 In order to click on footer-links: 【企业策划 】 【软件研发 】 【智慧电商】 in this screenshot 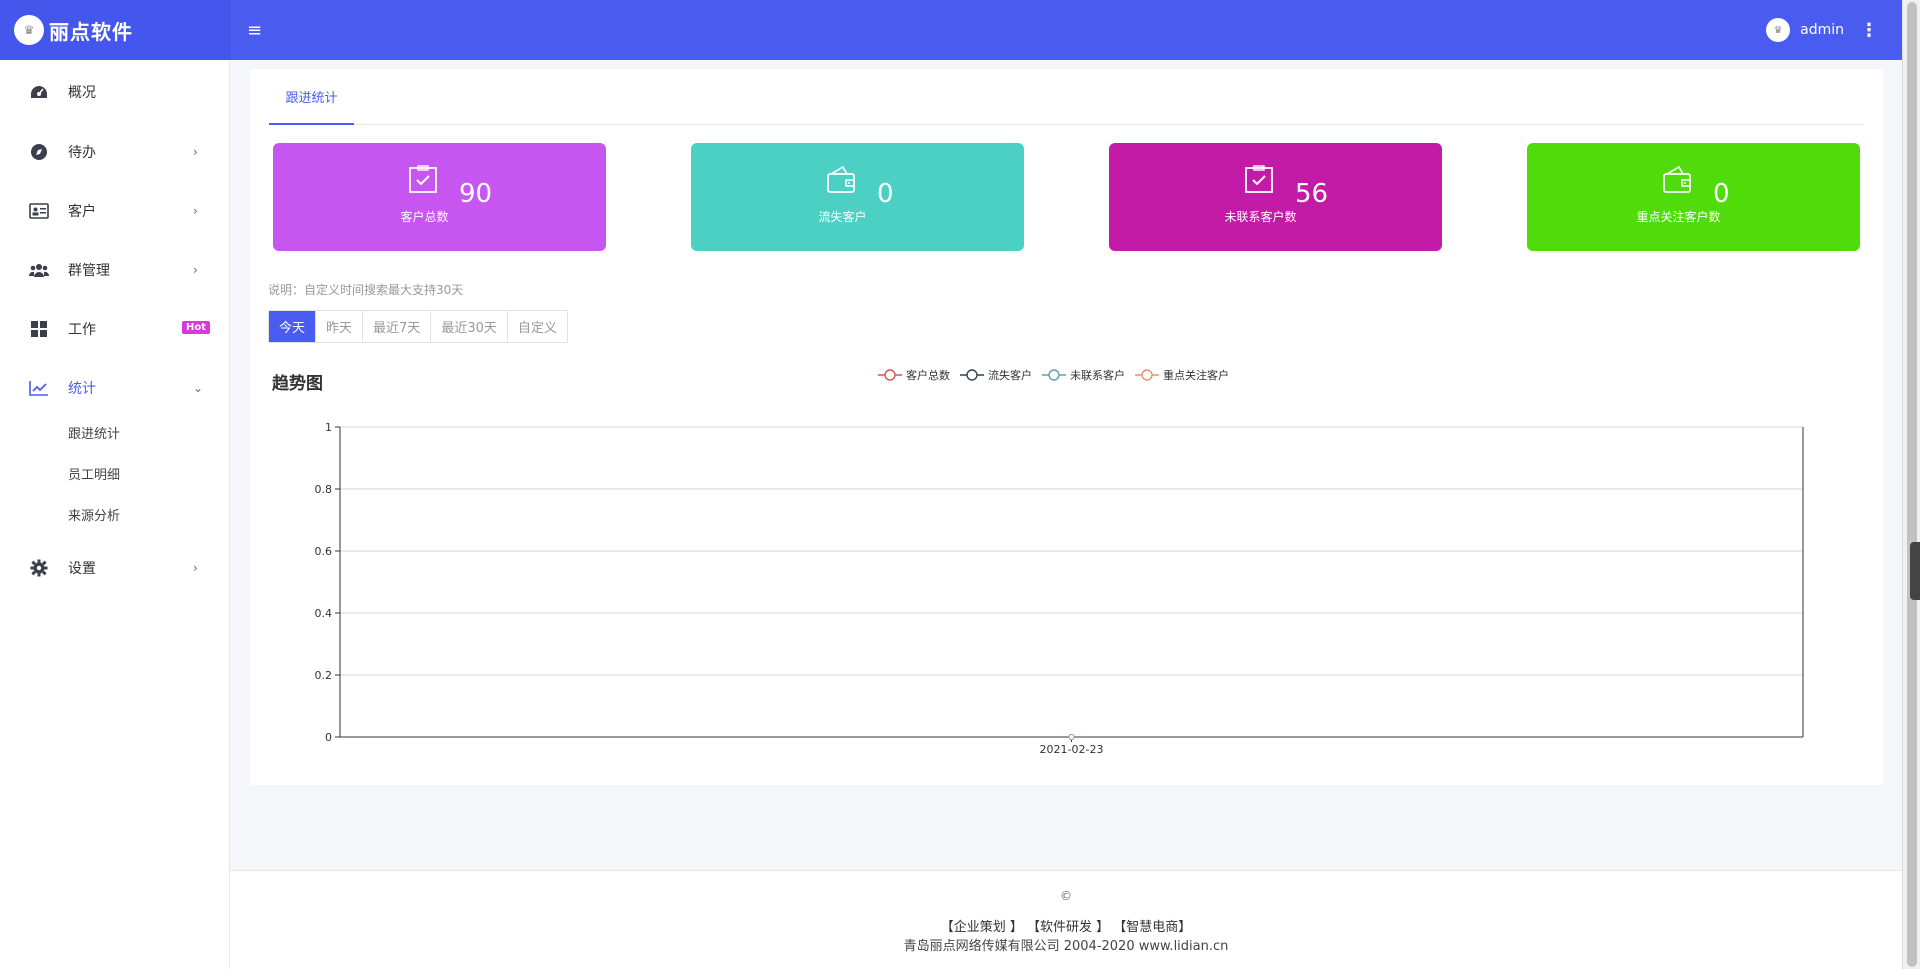, I will do `click(1066, 925)`.